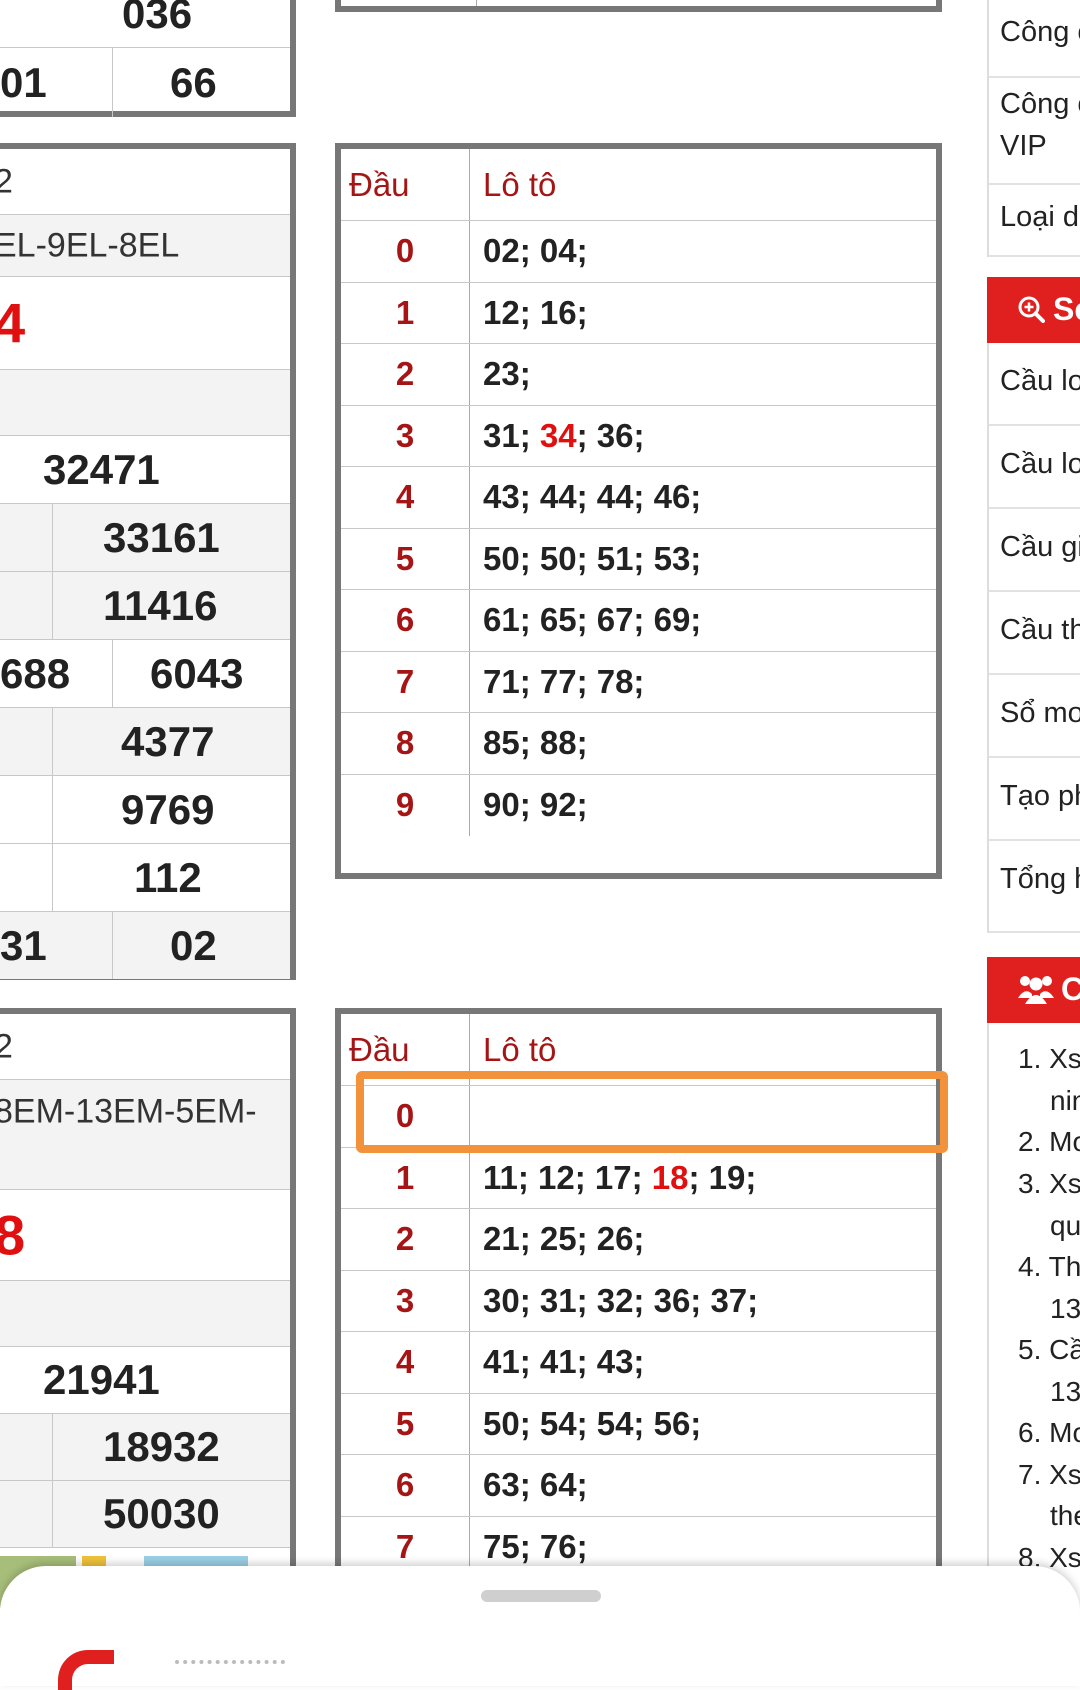 The width and height of the screenshot is (1080, 1690). I want to click on selection-highlight, so click(652, 1112).